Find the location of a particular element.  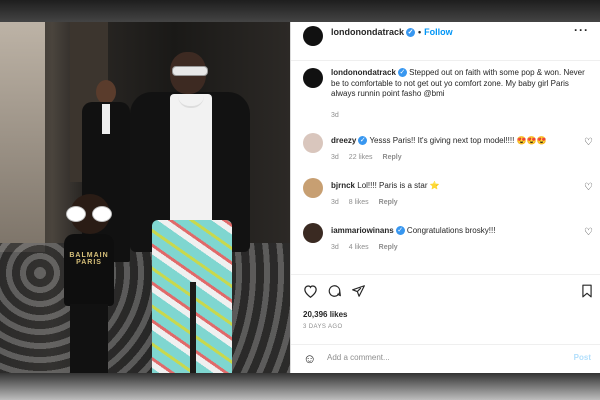

comment-username: bjrnck is located at coordinates (343, 185).